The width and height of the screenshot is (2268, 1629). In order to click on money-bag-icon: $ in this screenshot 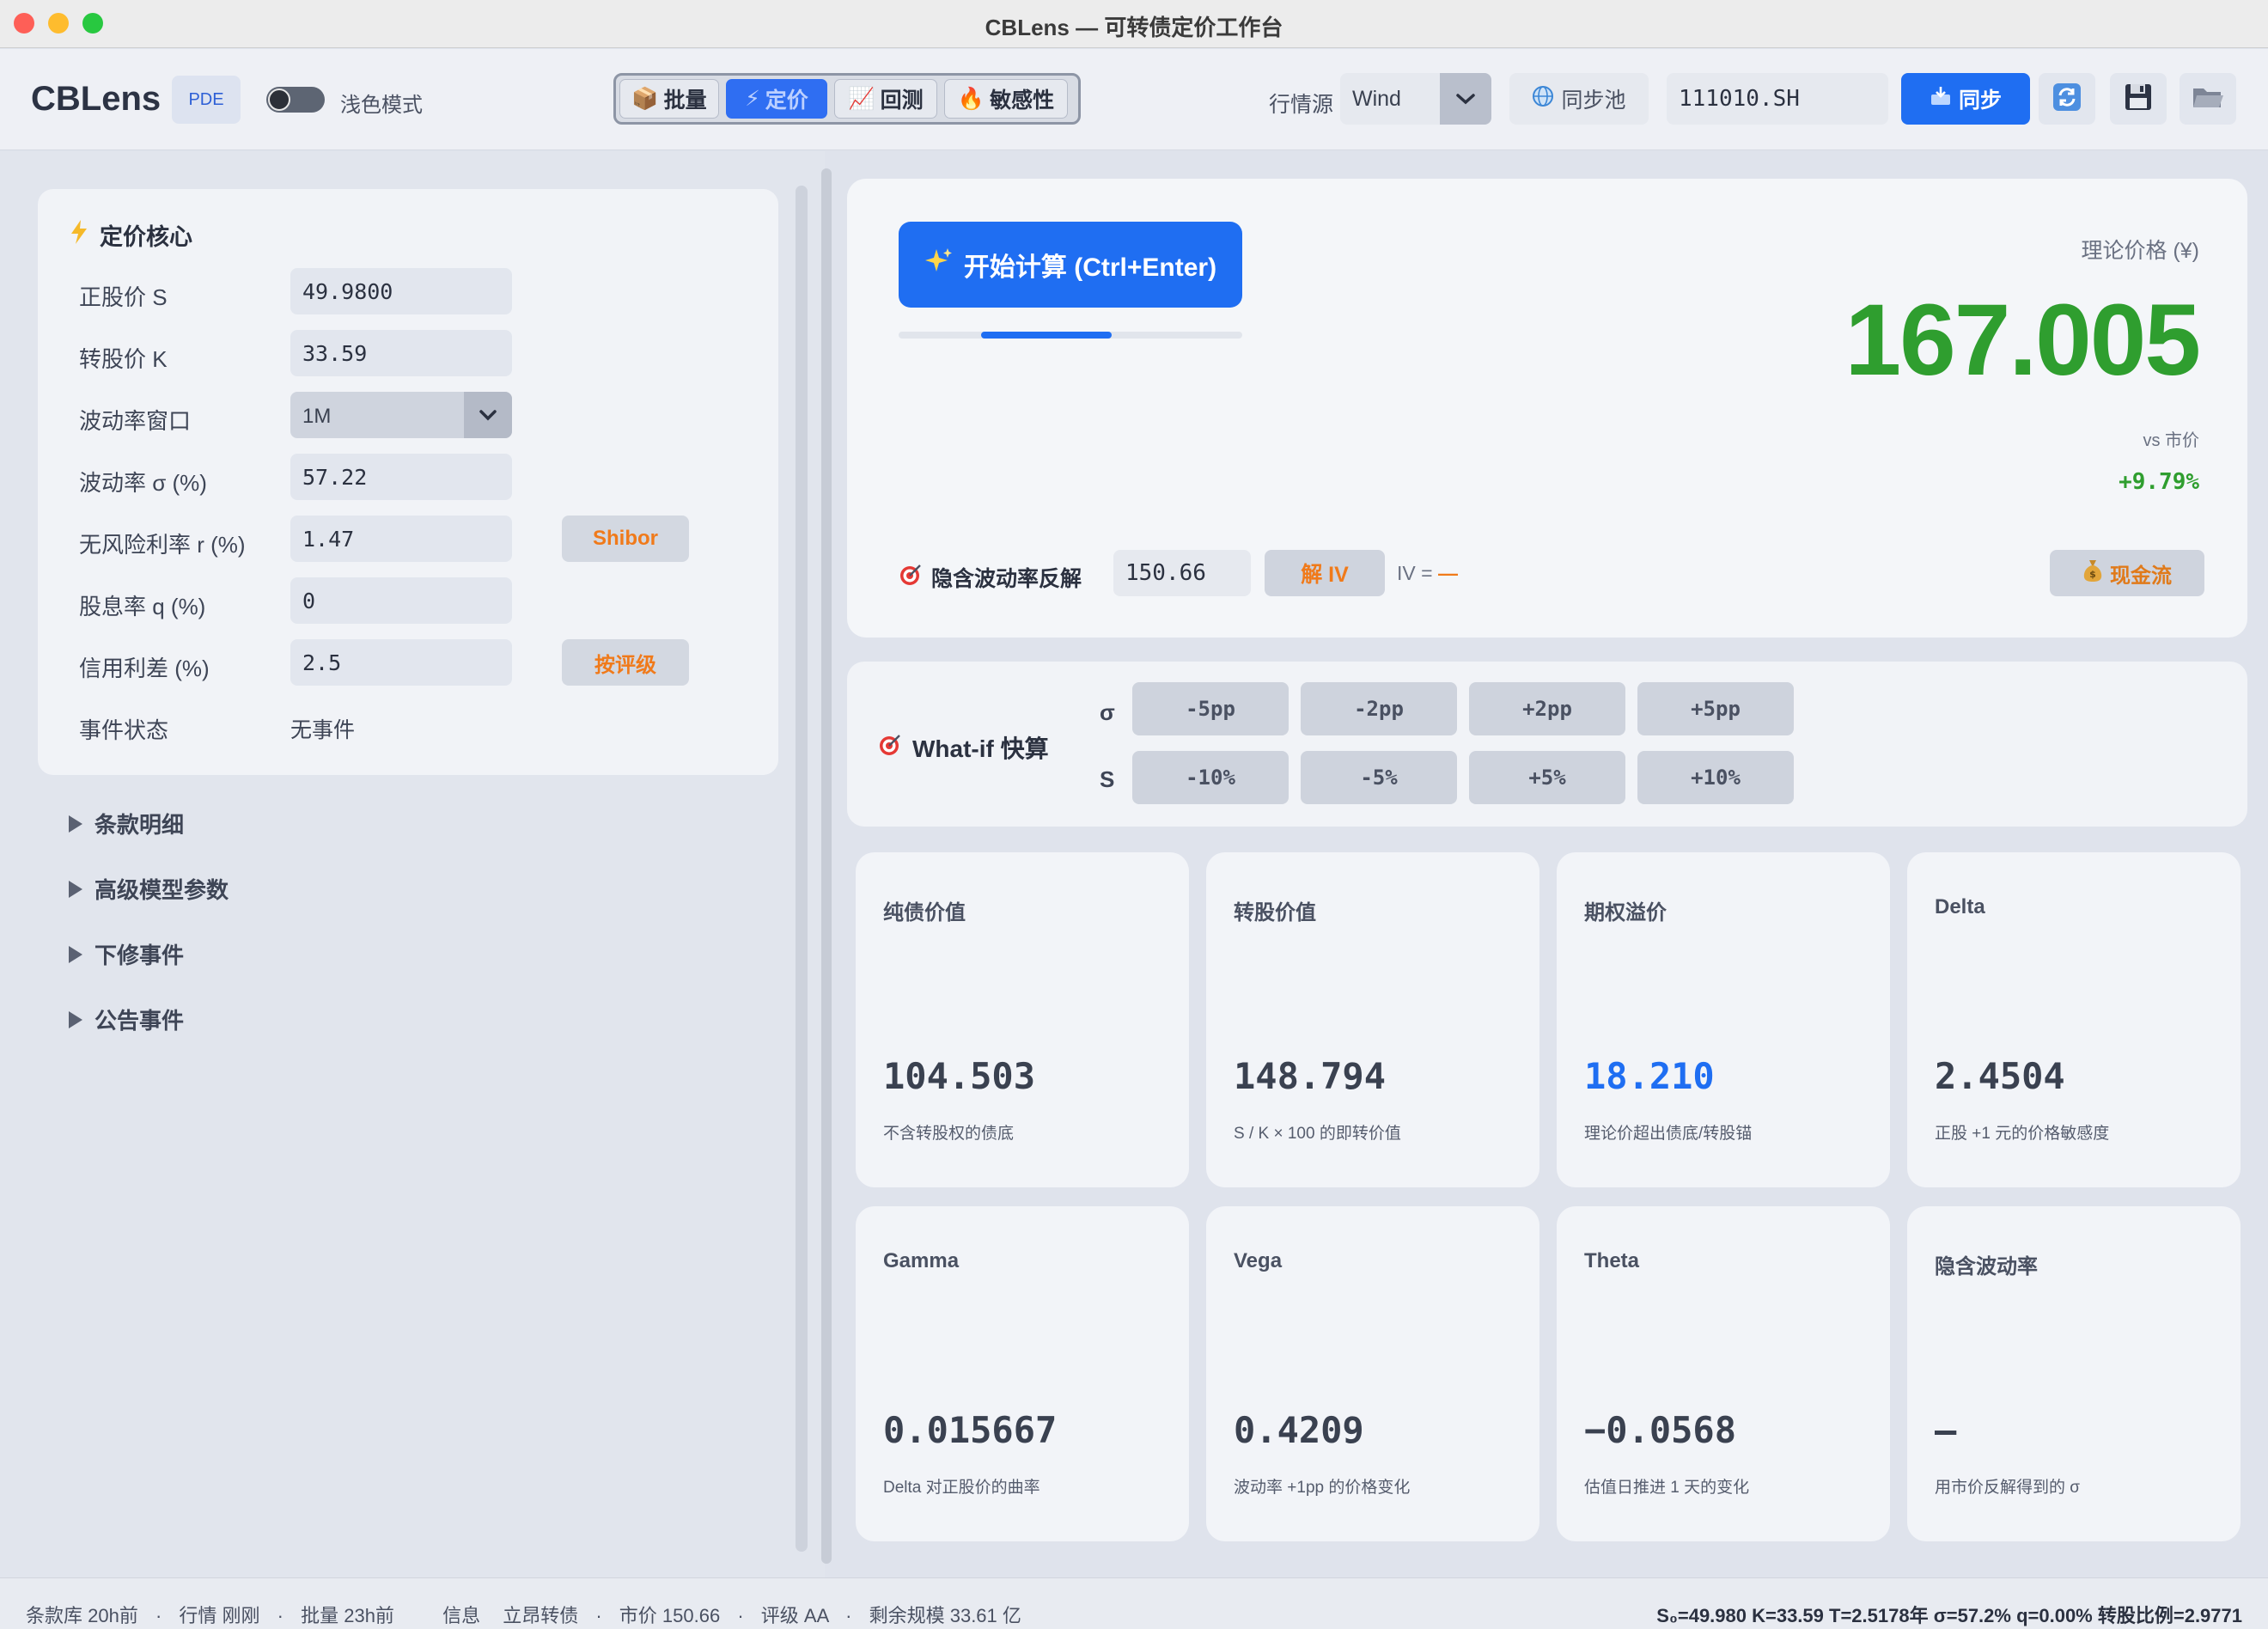, I will do `click(2092, 573)`.